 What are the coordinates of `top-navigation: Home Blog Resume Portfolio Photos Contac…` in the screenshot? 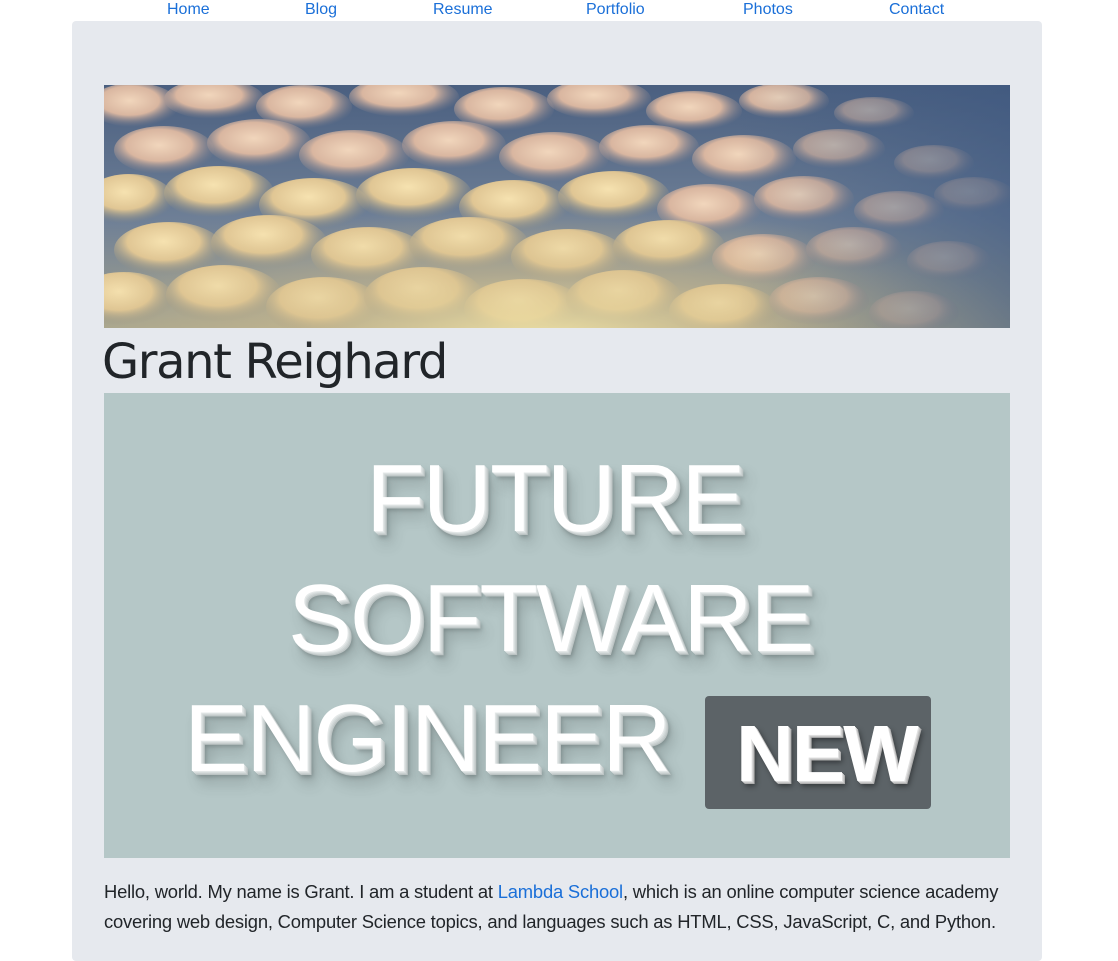 It's located at (559, 10).